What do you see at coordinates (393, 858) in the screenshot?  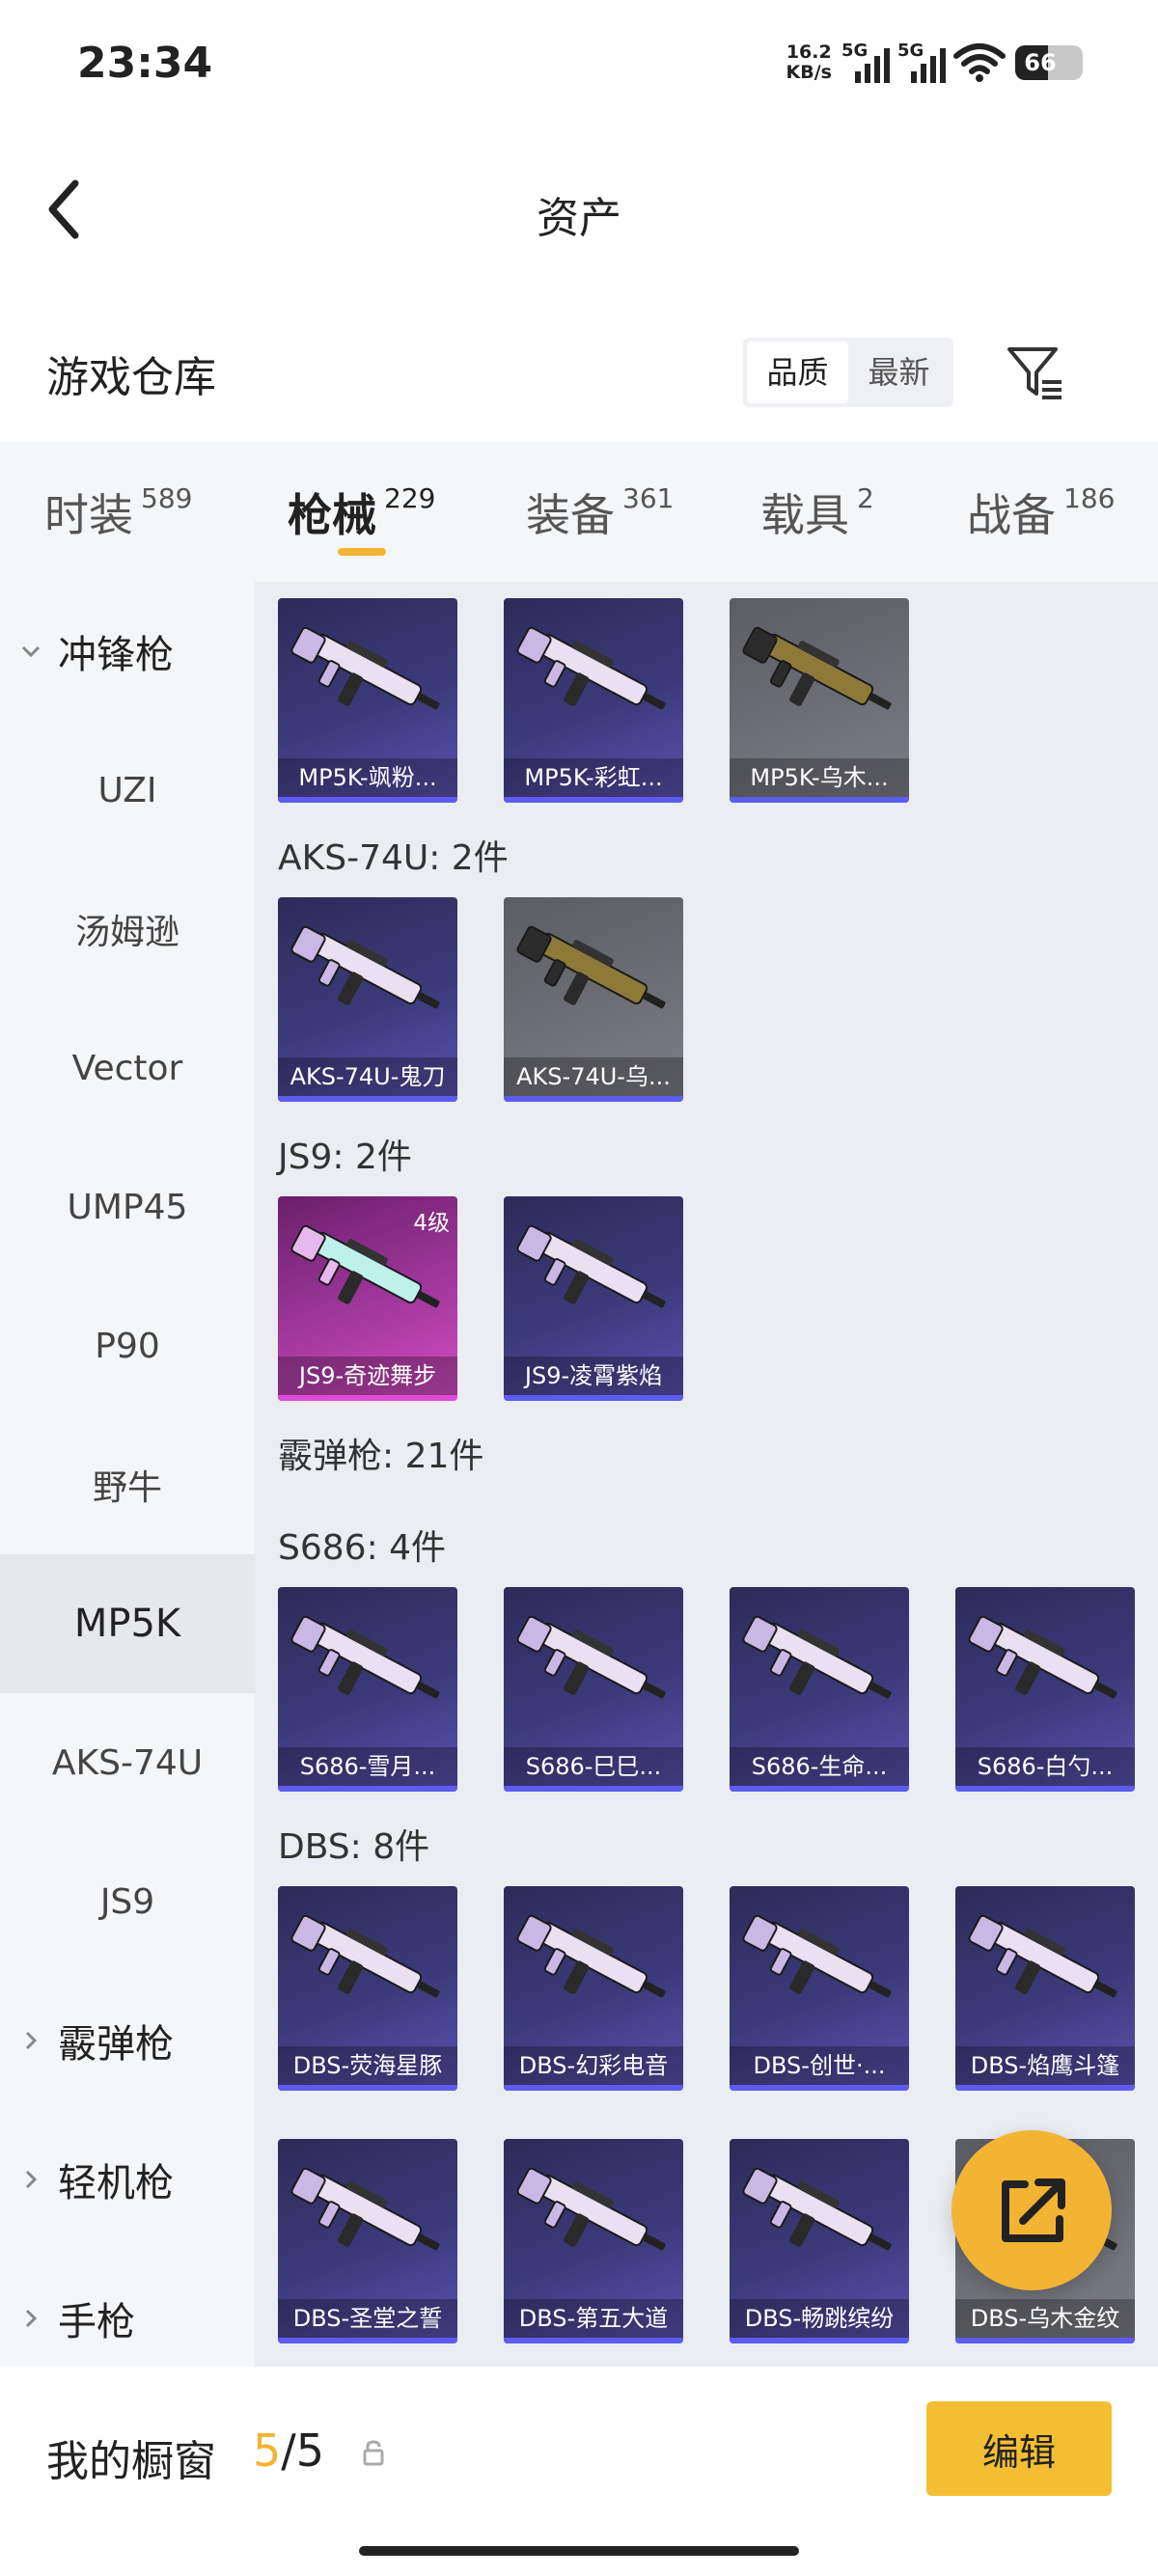 I see `section-label-aks74u: AKS-74U: 2件` at bounding box center [393, 858].